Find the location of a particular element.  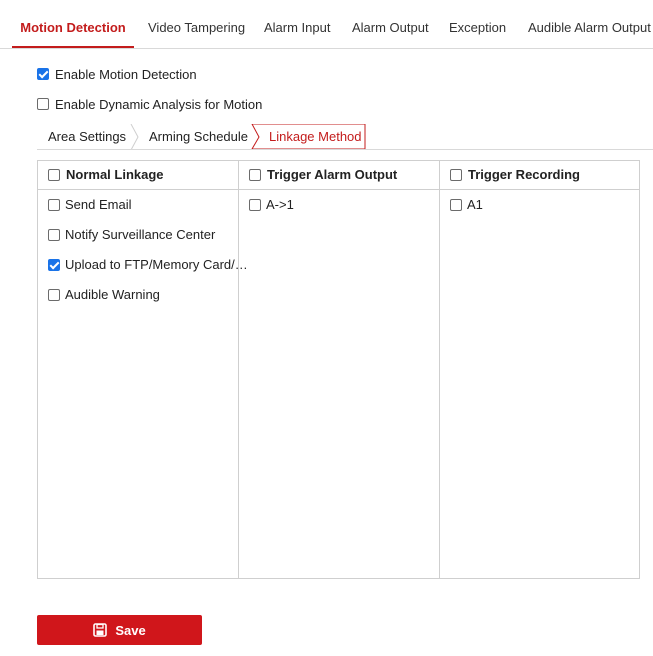

subtab-divider is located at coordinates (345, 149).